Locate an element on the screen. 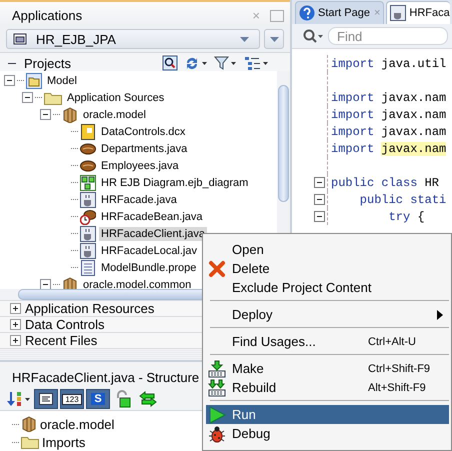  panel-title: Applications is located at coordinates (47, 16).